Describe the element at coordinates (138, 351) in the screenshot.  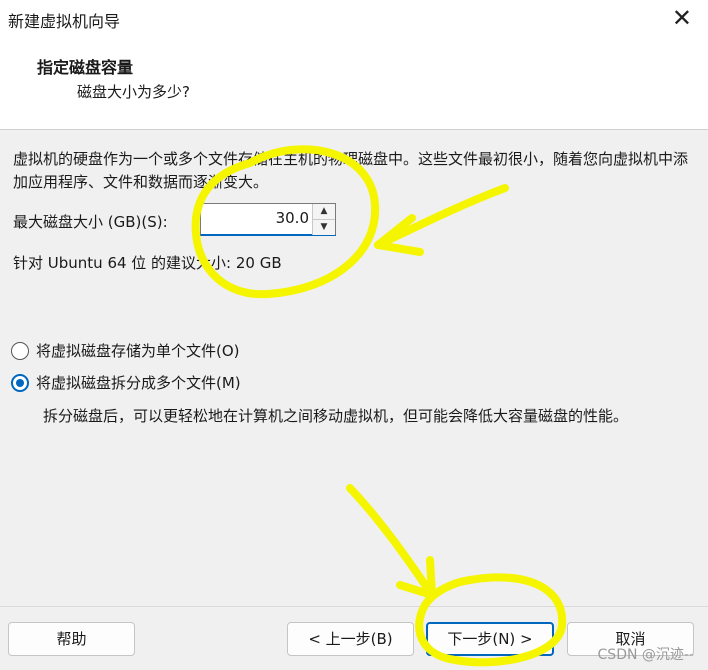
I see `radio-single-file-label: 将虚拟磁盘存储为单个文件(O)` at that location.